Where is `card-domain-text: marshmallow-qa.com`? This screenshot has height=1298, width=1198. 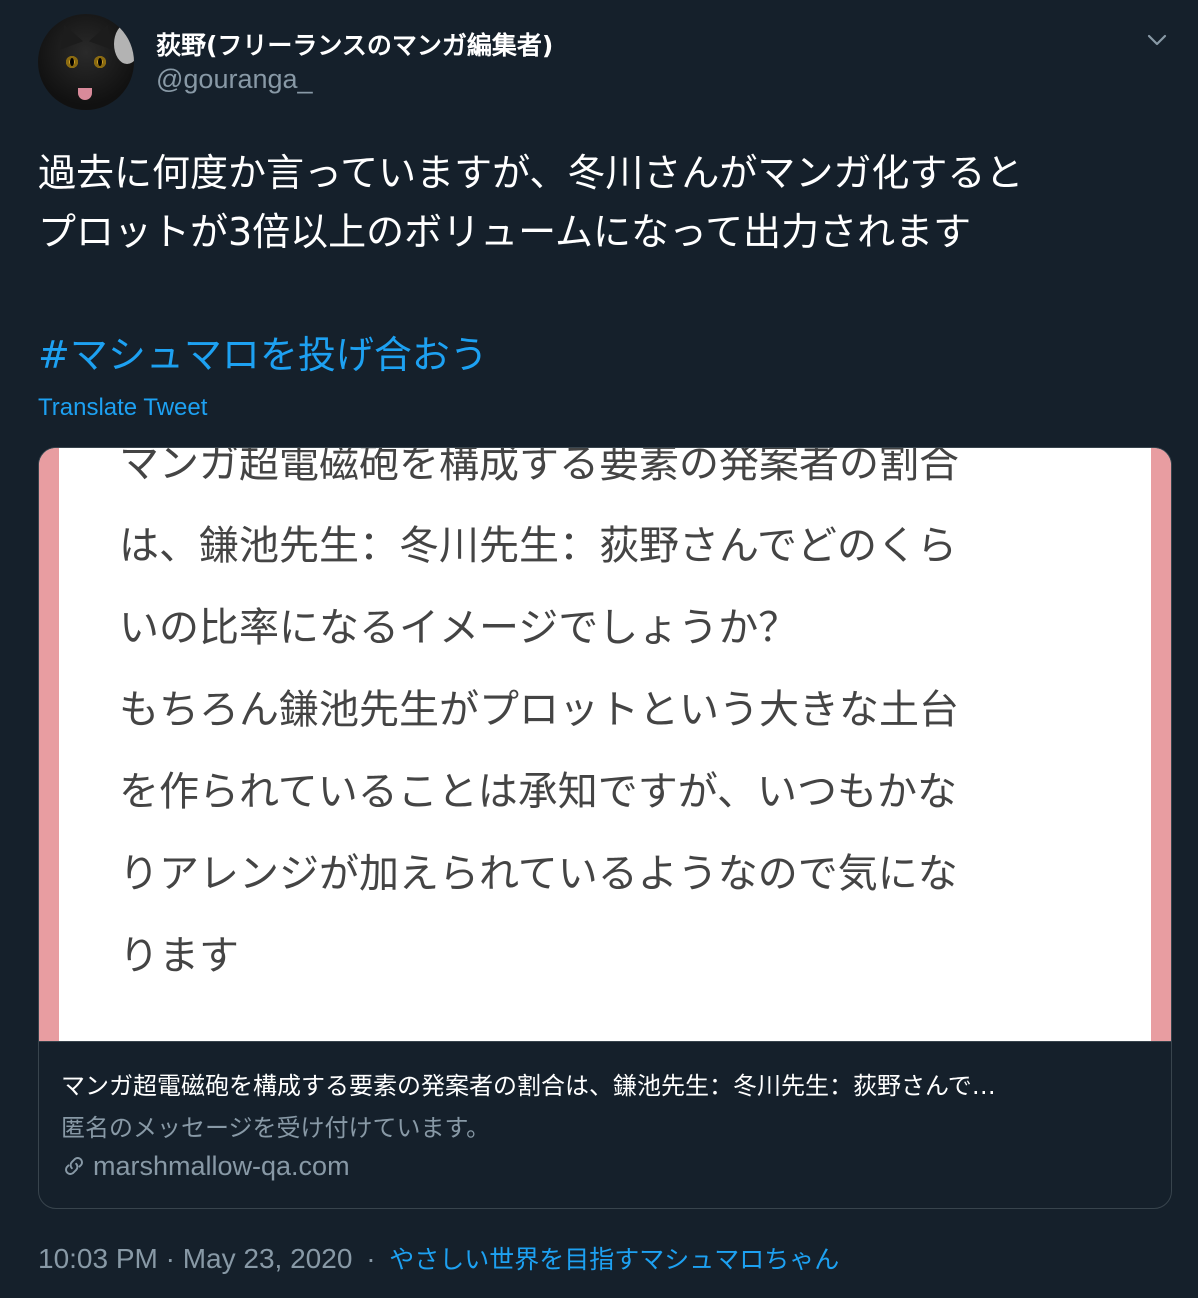
card-domain-text: marshmallow-qa.com is located at coordinates (221, 1166).